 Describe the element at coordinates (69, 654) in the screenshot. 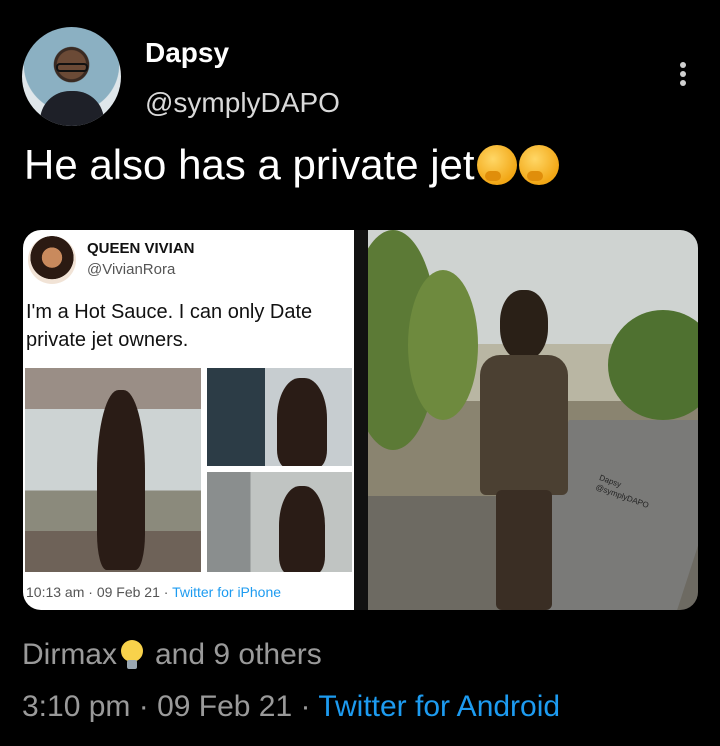

I see `liker-name: Dirmax` at that location.